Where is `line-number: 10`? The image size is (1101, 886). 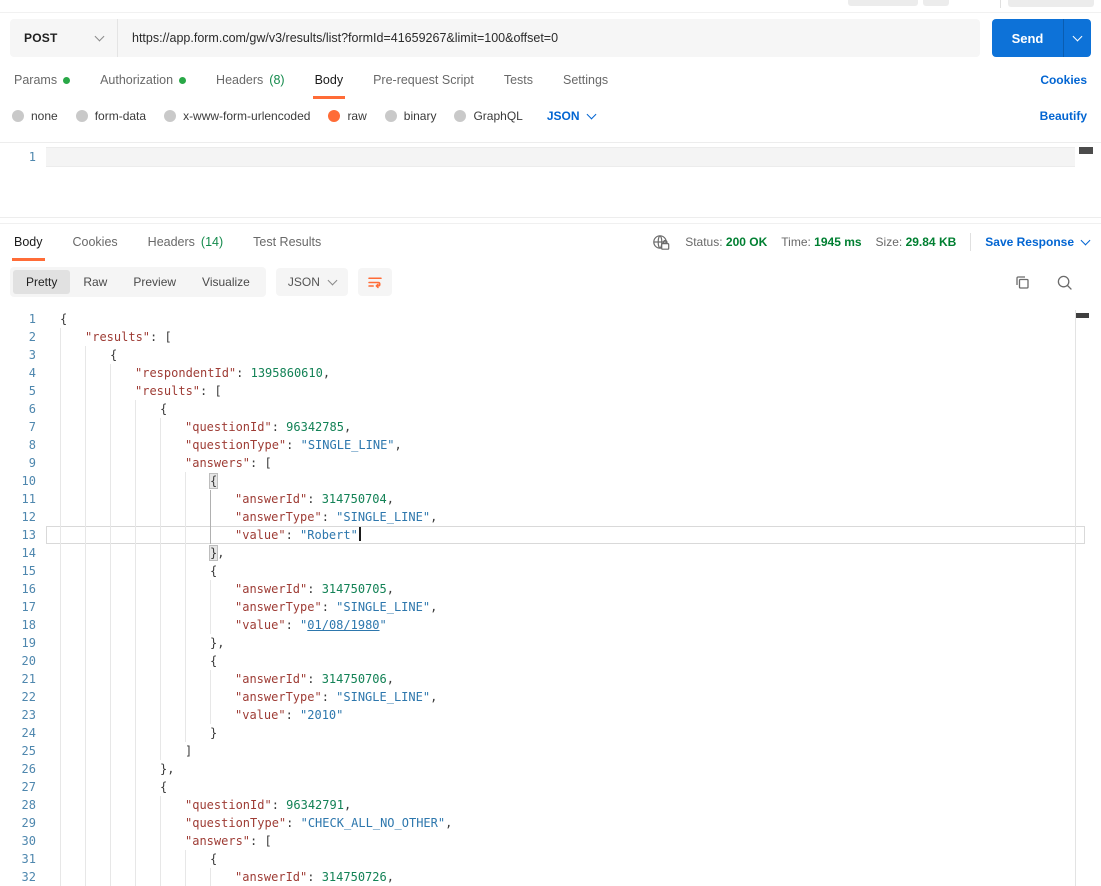
line-number: 10 is located at coordinates (28, 481).